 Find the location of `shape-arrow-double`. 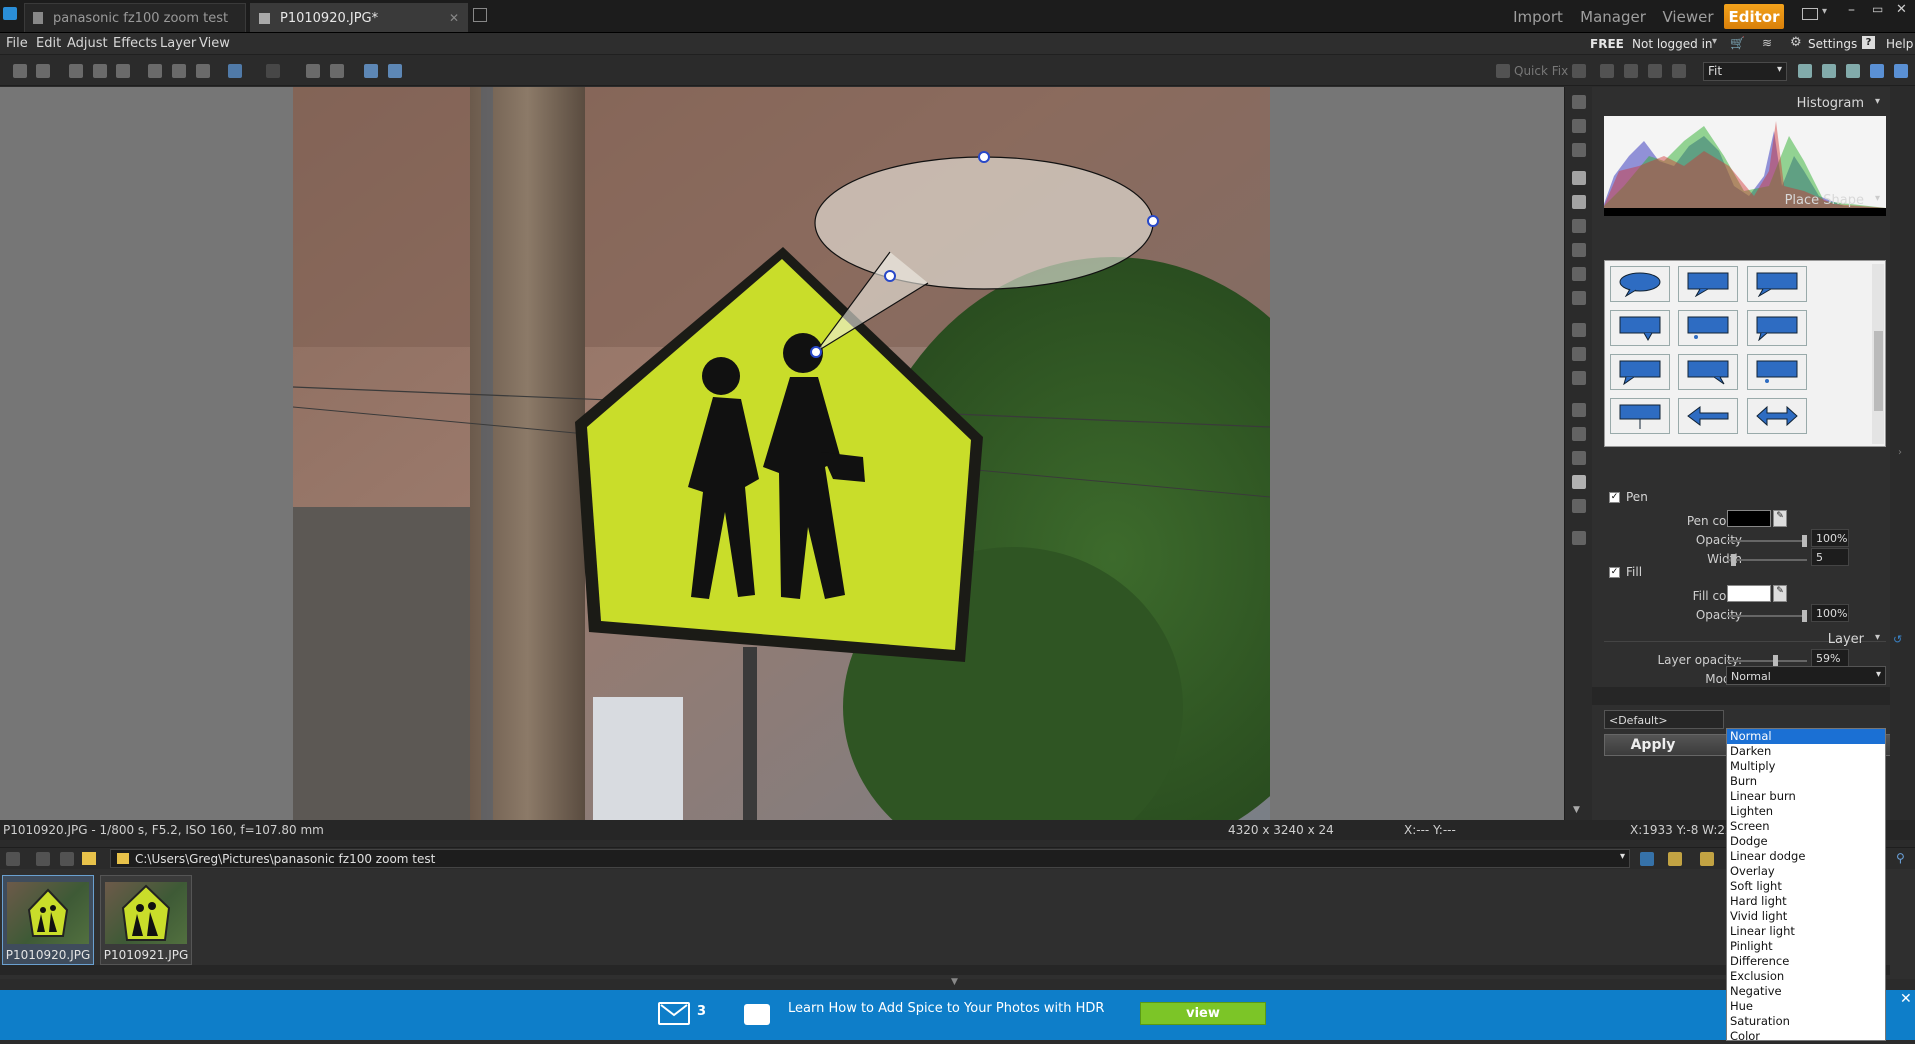

shape-arrow-double is located at coordinates (1777, 416).